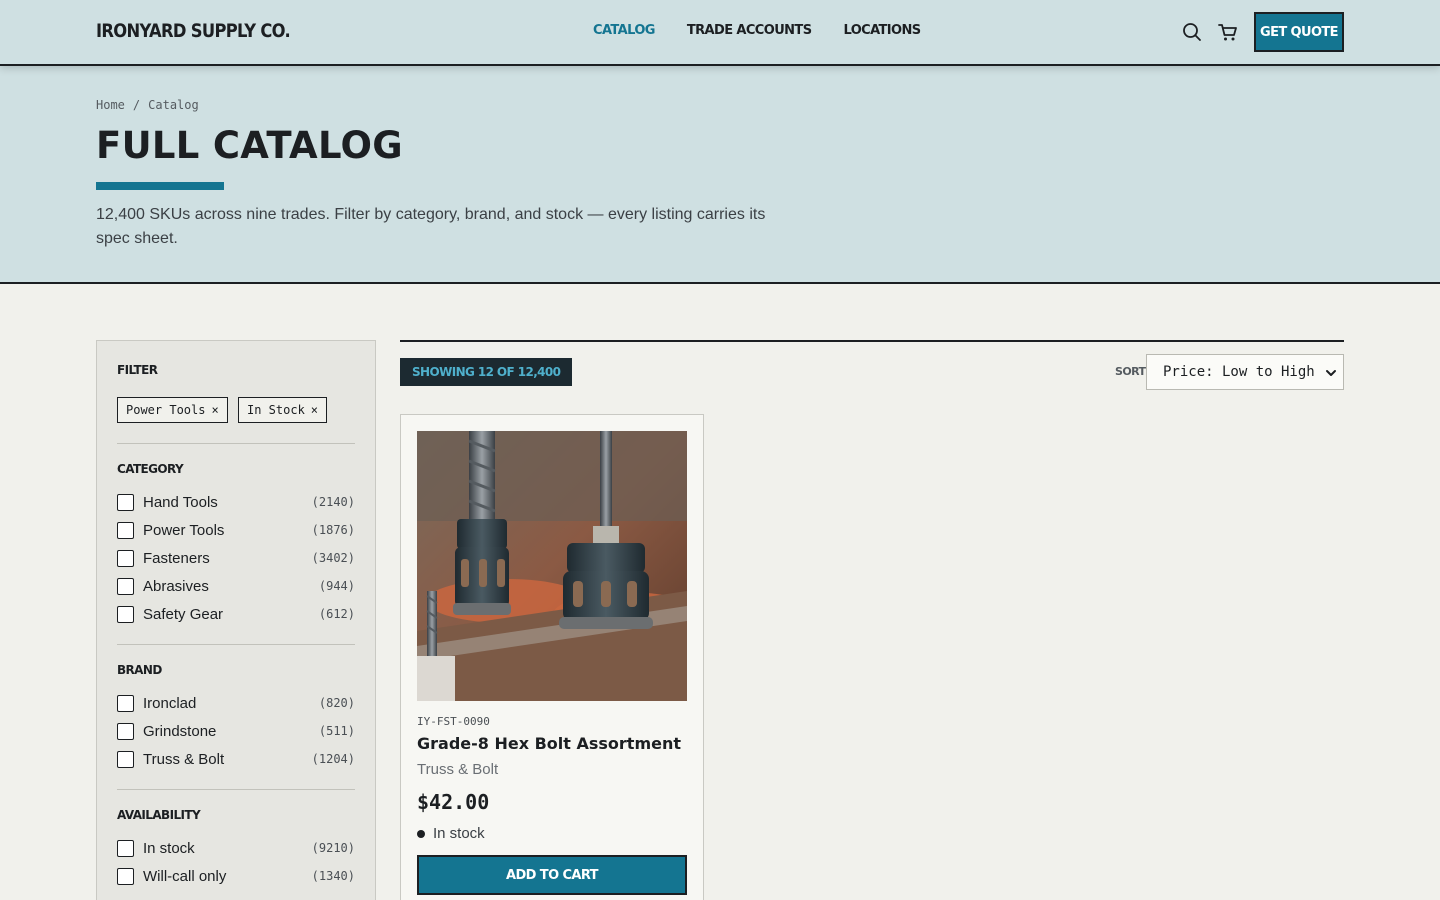 The width and height of the screenshot is (1440, 900). What do you see at coordinates (249, 145) in the screenshot?
I see `page-title: FULL CATALOG` at bounding box center [249, 145].